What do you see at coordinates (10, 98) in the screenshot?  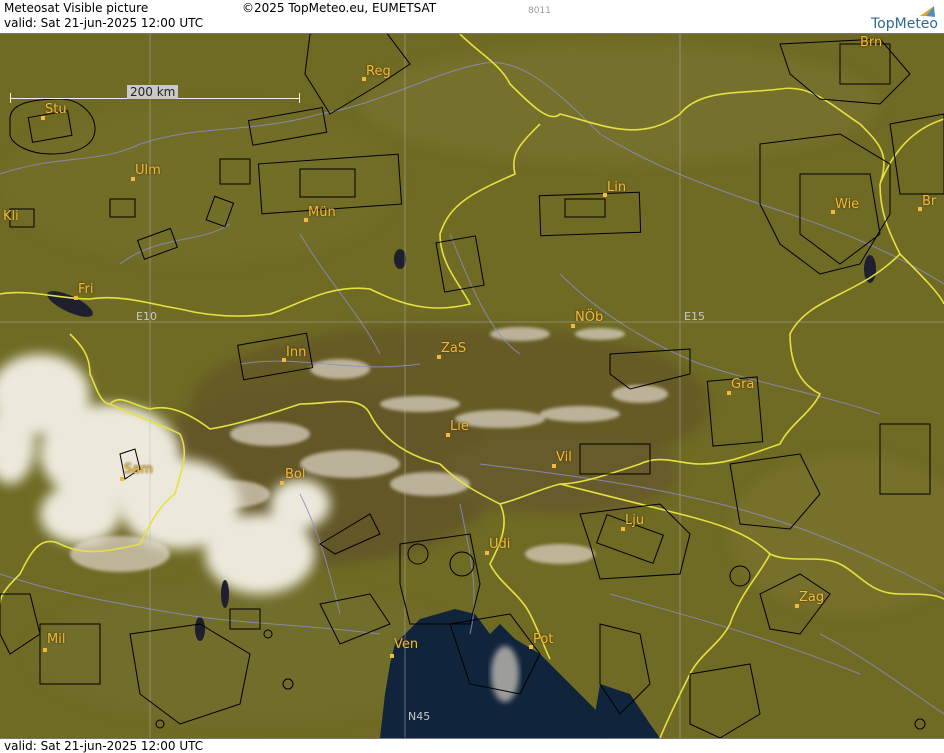 I see `scale-tick-left` at bounding box center [10, 98].